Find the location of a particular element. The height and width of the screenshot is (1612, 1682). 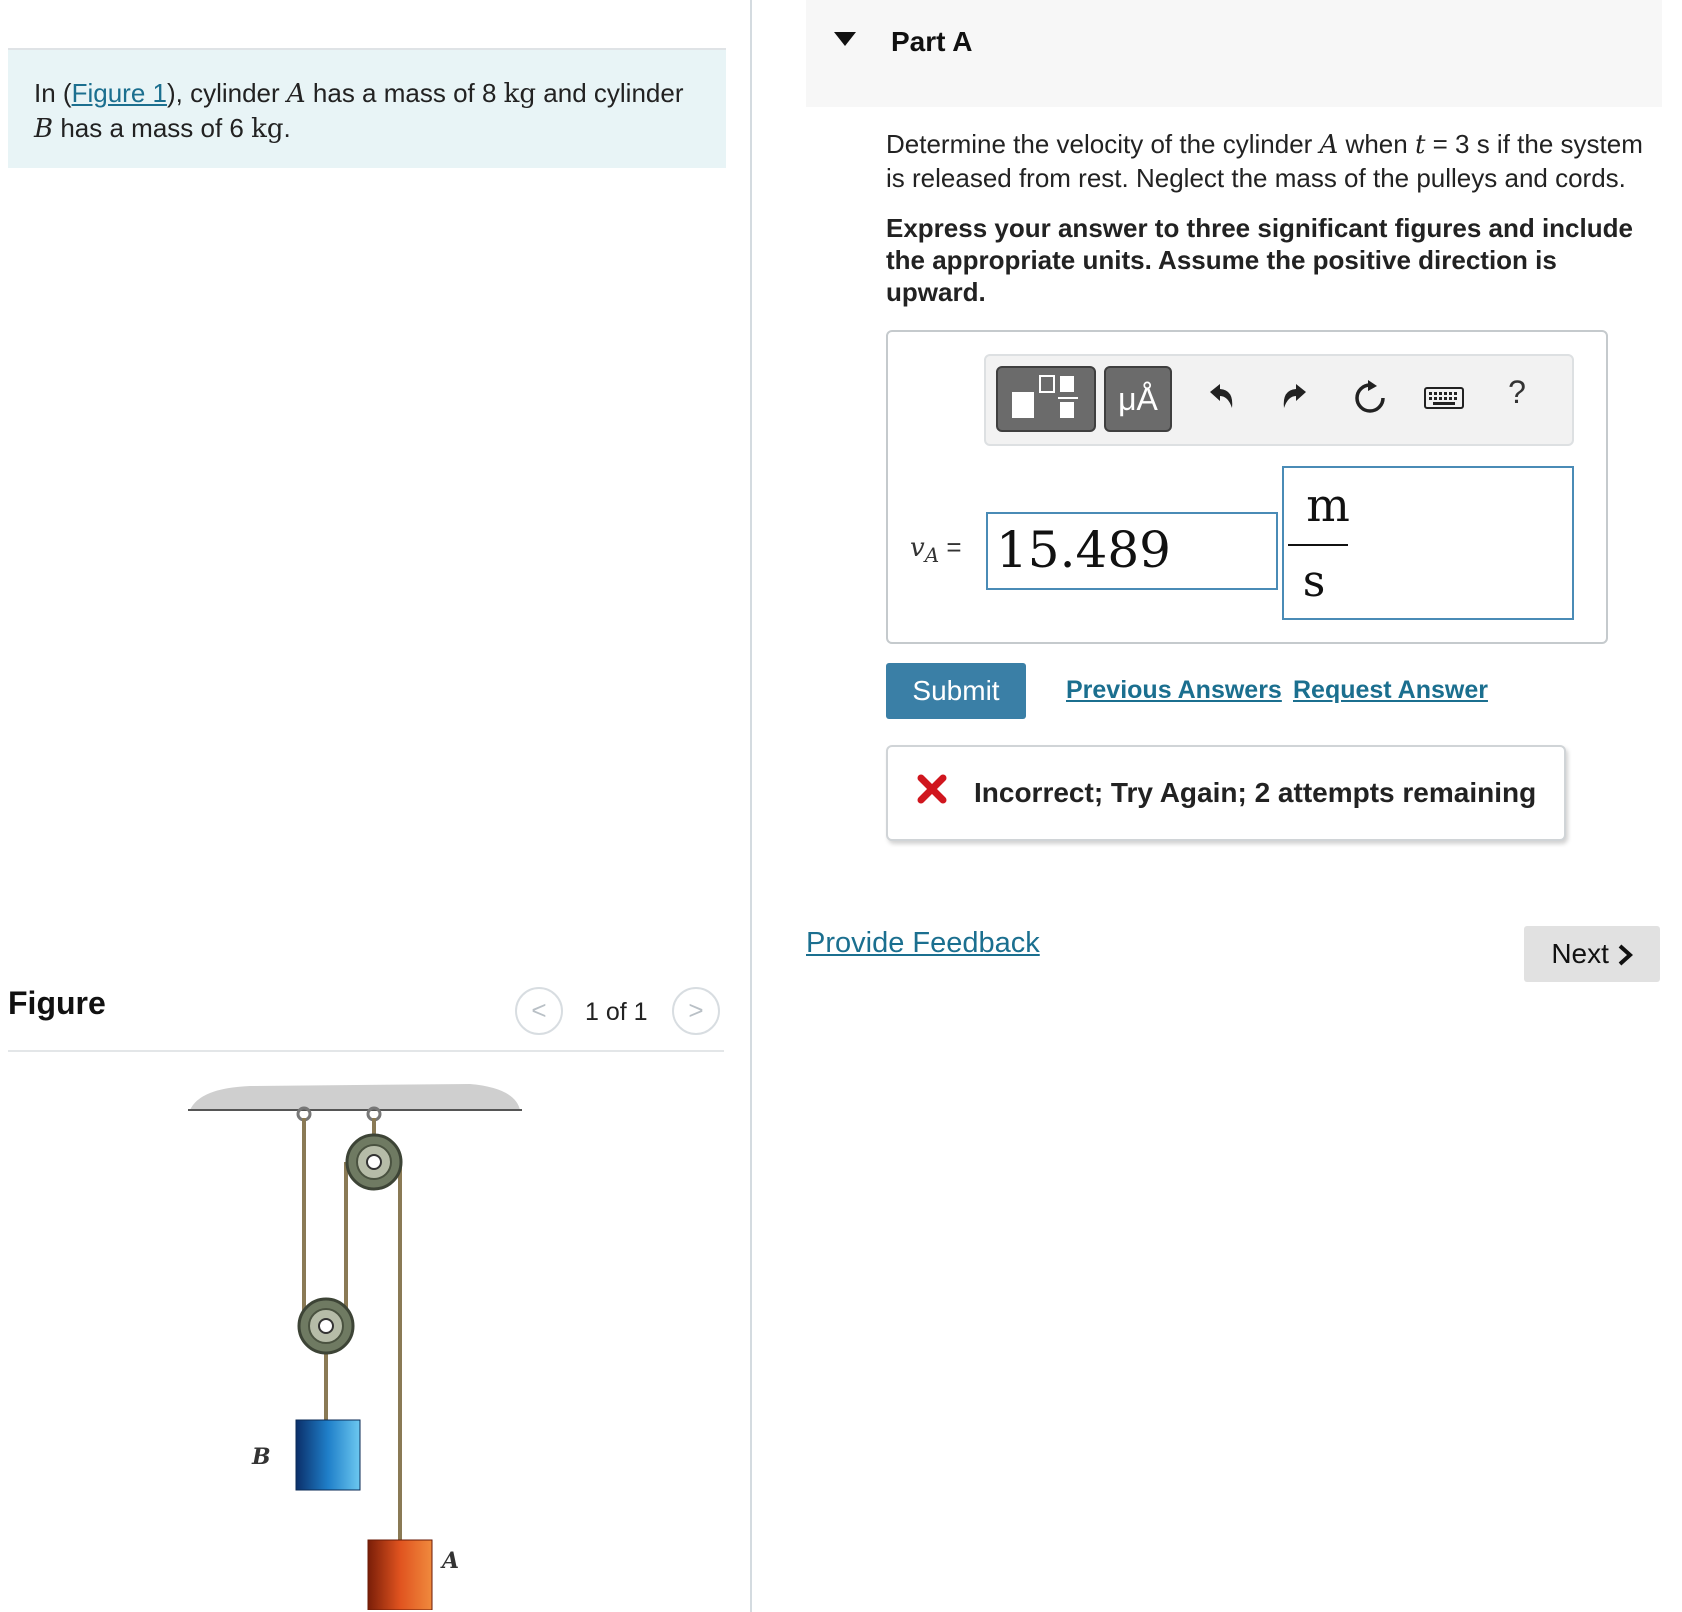

undo-icon is located at coordinates (1220, 398).